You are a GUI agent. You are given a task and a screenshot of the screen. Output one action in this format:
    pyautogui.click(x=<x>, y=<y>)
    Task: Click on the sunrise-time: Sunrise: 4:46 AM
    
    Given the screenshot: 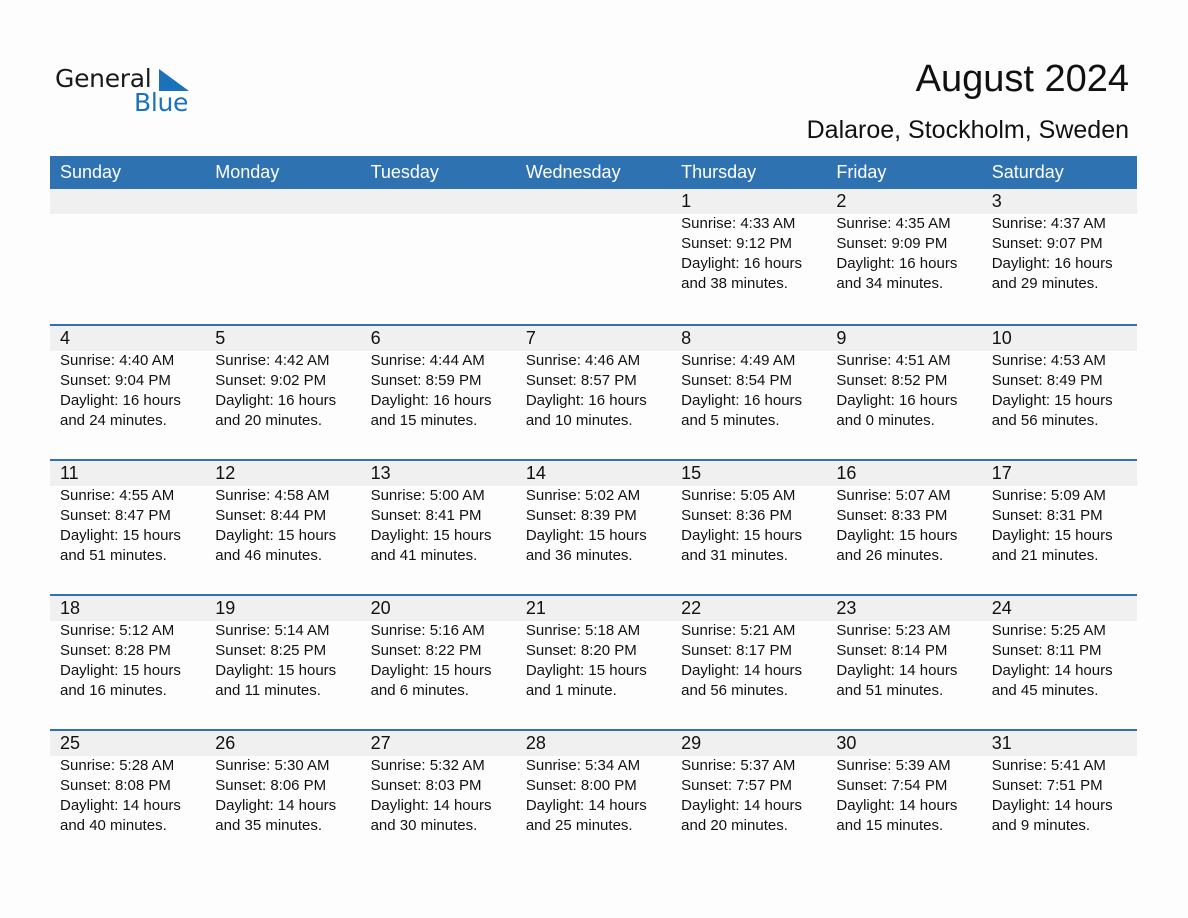 What is the action you would take?
    pyautogui.click(x=583, y=360)
    